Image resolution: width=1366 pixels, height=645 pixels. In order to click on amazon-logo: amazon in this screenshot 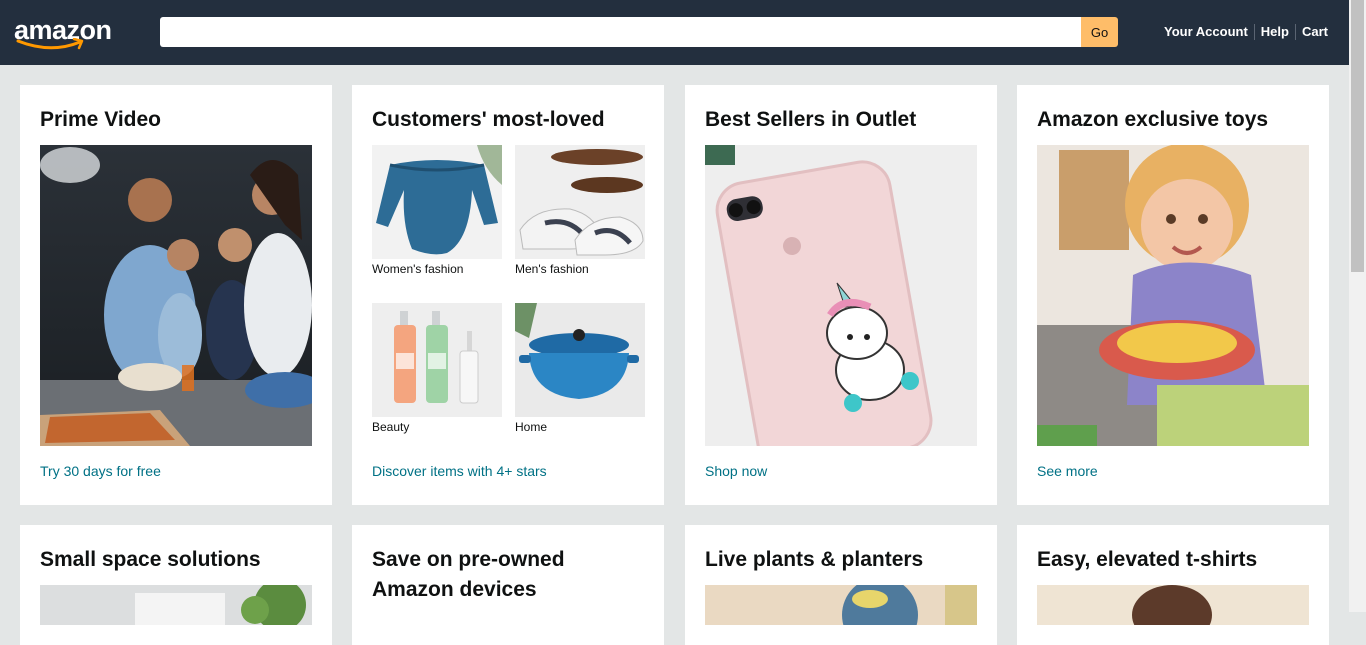, I will do `click(64, 33)`.